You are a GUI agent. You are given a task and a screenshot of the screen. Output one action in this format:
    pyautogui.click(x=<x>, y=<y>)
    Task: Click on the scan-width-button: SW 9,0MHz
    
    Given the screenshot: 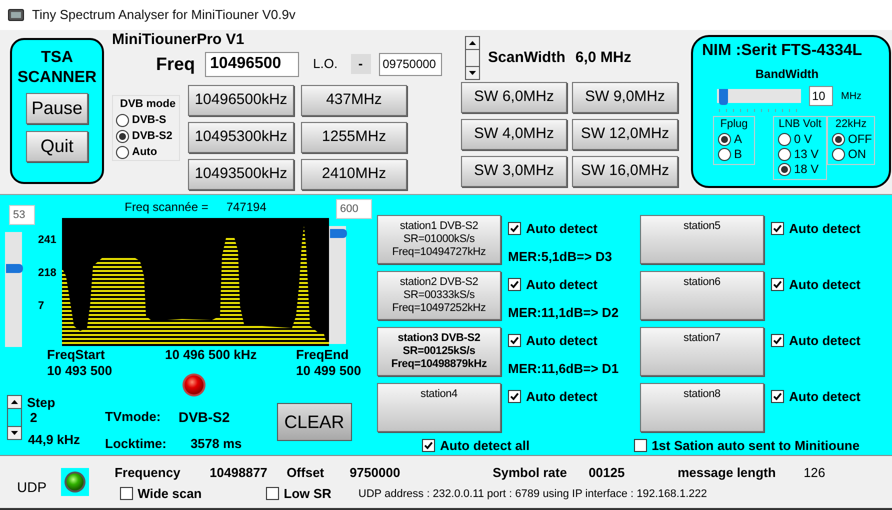 What is the action you would take?
    pyautogui.click(x=625, y=97)
    